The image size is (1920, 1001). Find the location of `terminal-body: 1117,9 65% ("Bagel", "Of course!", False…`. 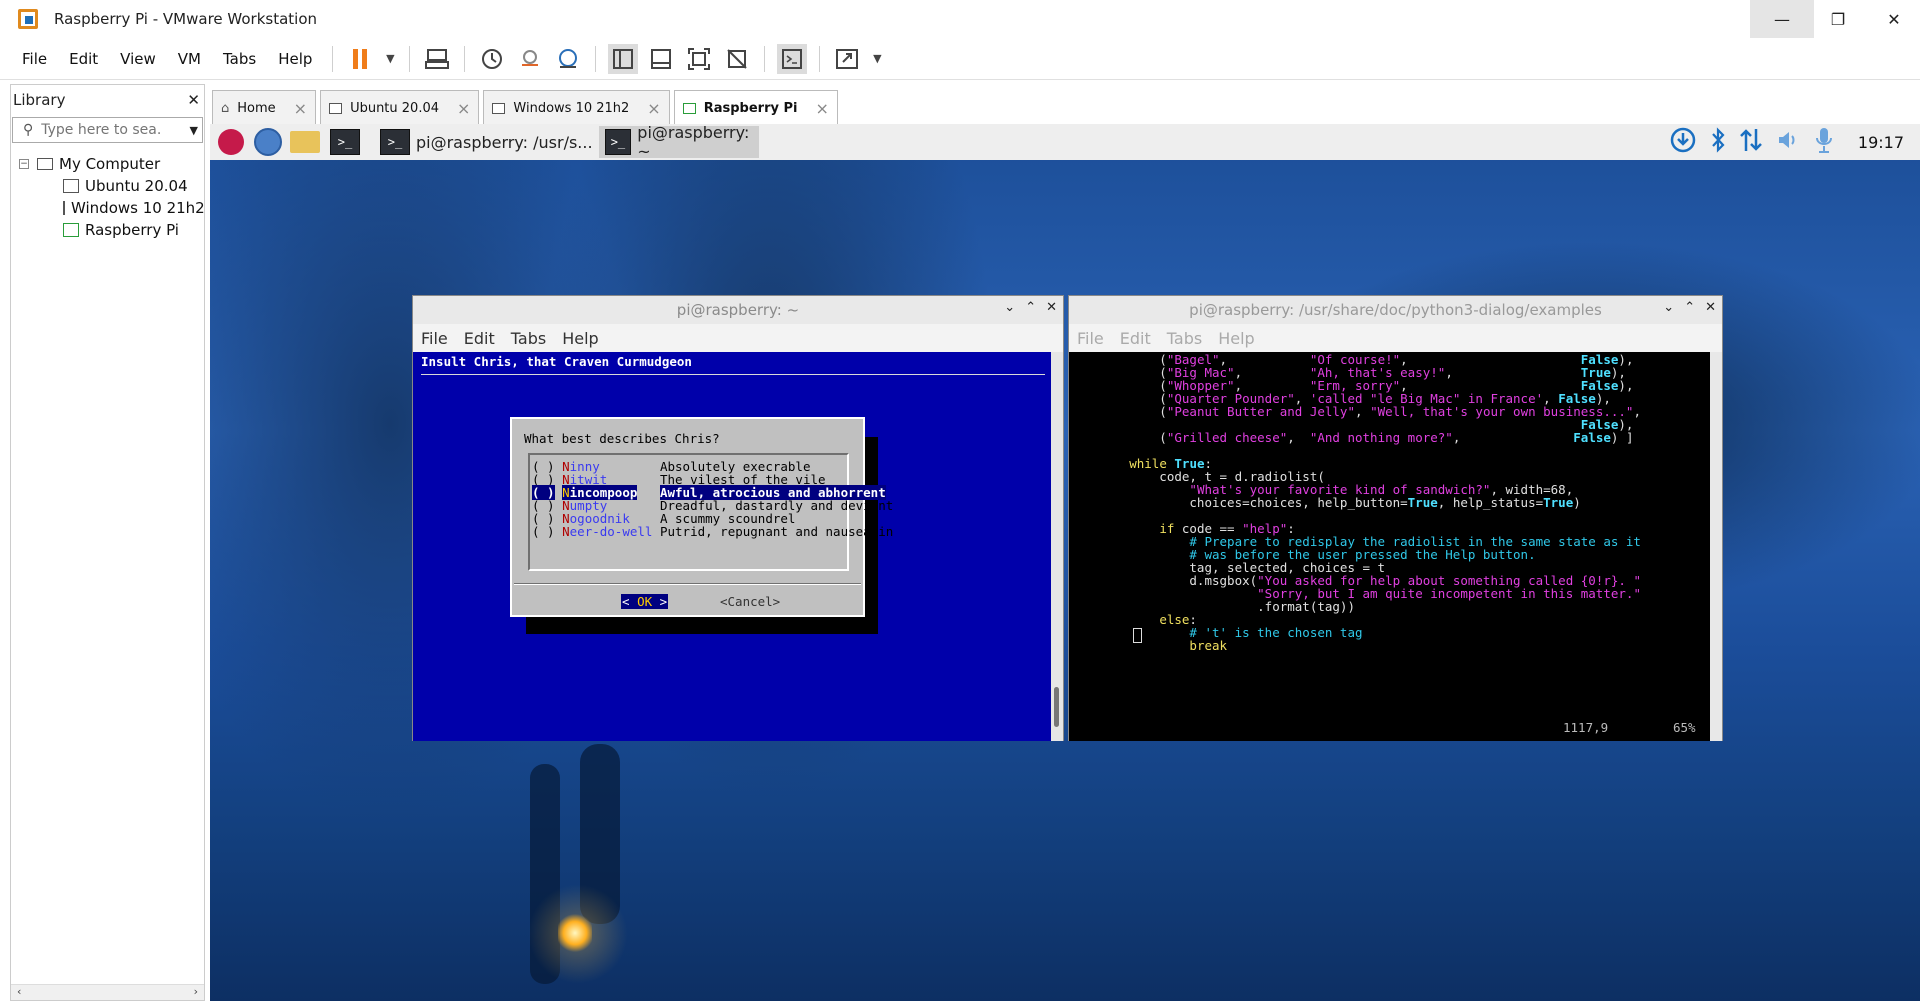

terminal-body: 1117,9 65% ("Bagel", "Of course!", False… is located at coordinates (1390, 546).